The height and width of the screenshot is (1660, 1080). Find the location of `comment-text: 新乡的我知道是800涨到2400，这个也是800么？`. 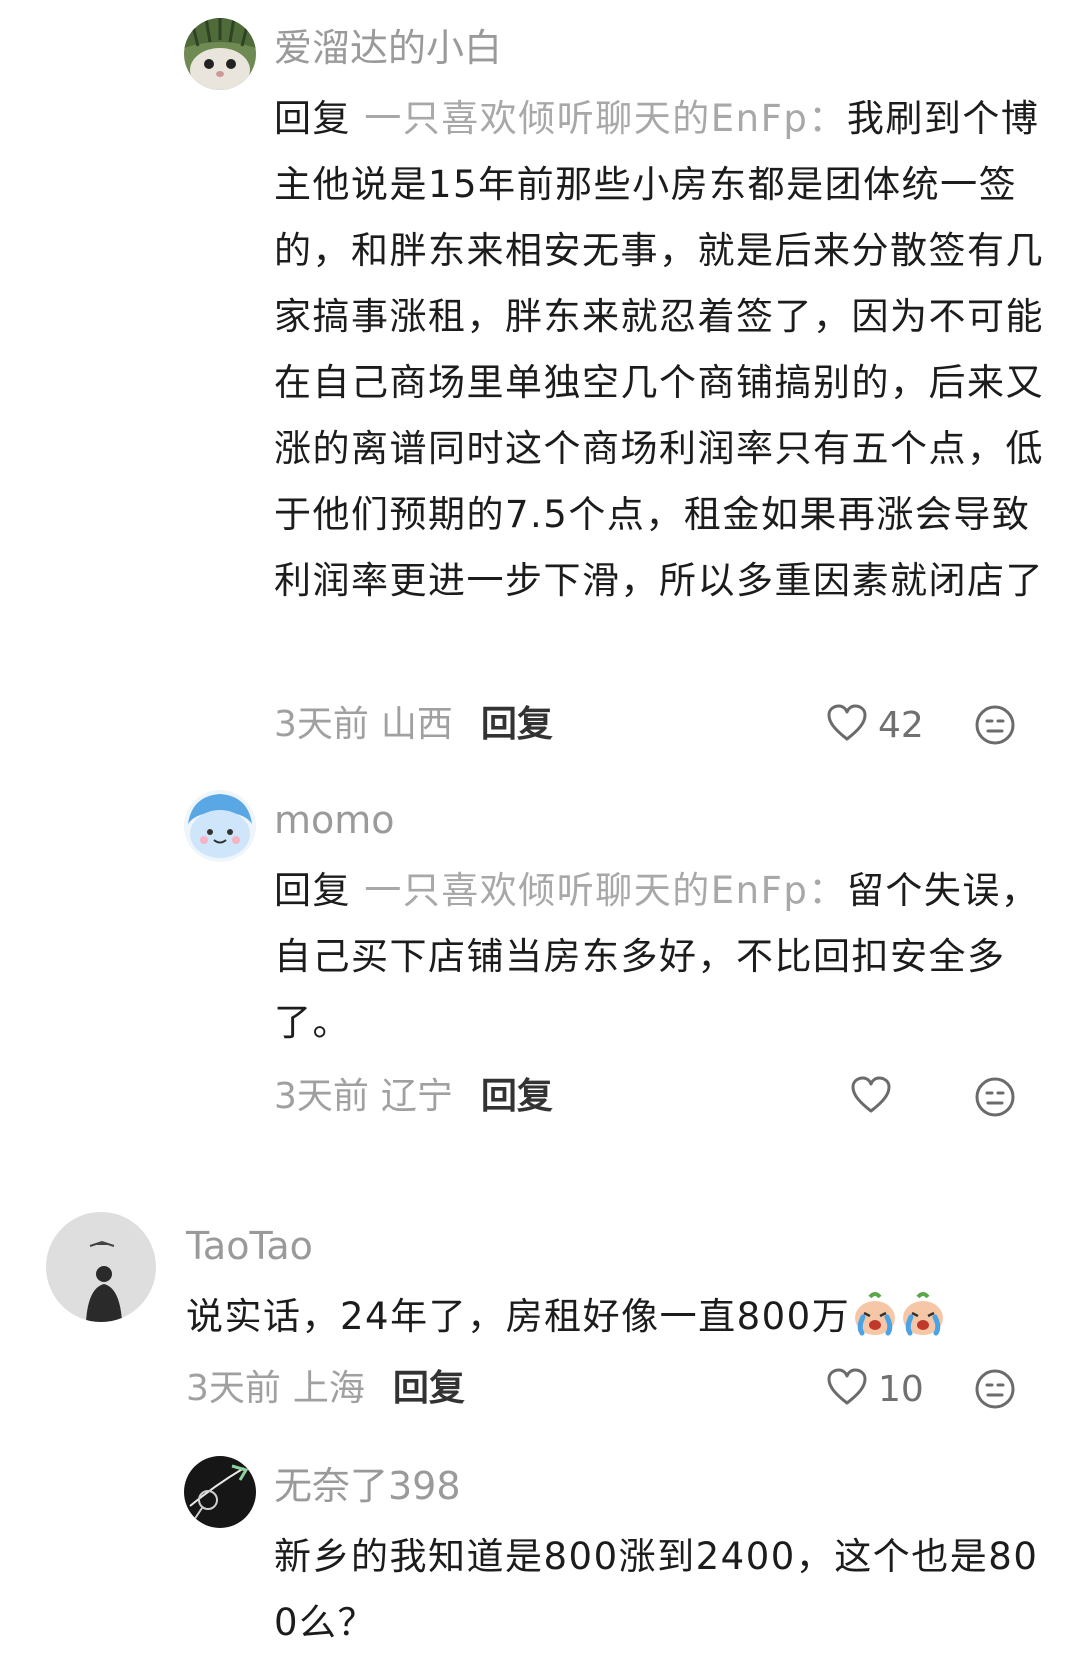

comment-text: 新乡的我知道是800涨到2400，这个也是800么？ is located at coordinates (659, 1590).